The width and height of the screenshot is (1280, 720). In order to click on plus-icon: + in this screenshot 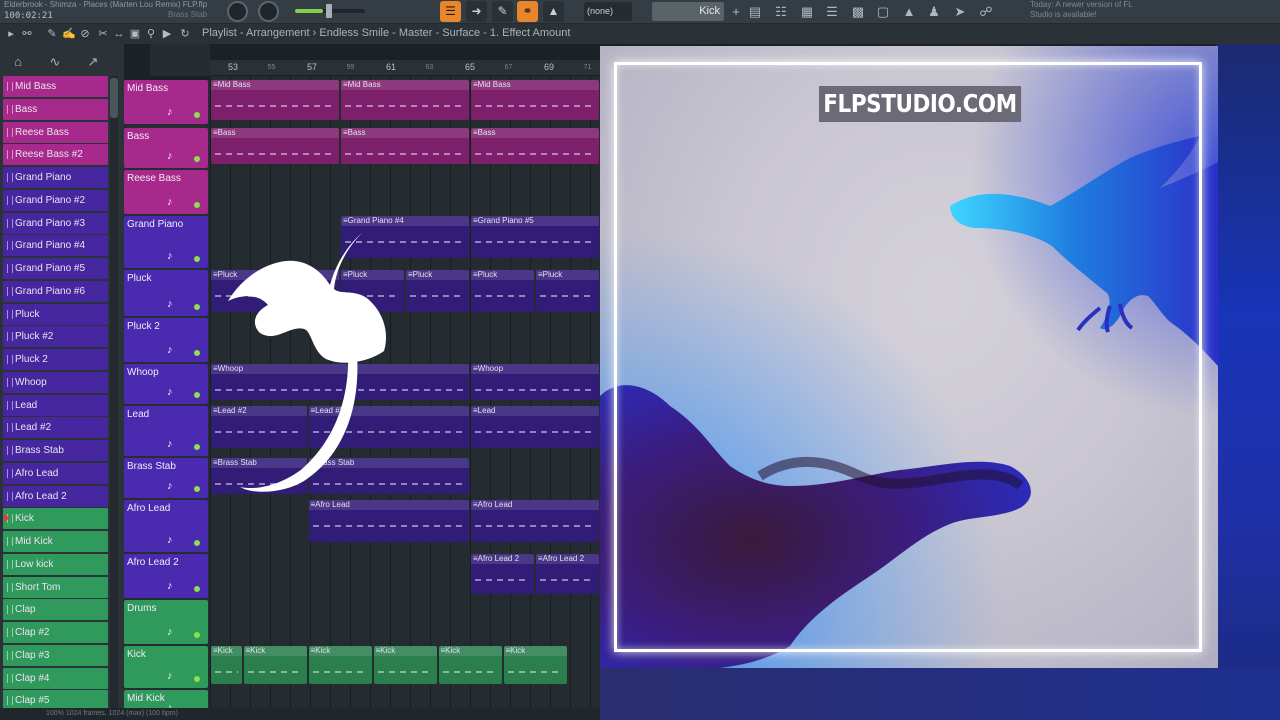, I will do `click(736, 12)`.